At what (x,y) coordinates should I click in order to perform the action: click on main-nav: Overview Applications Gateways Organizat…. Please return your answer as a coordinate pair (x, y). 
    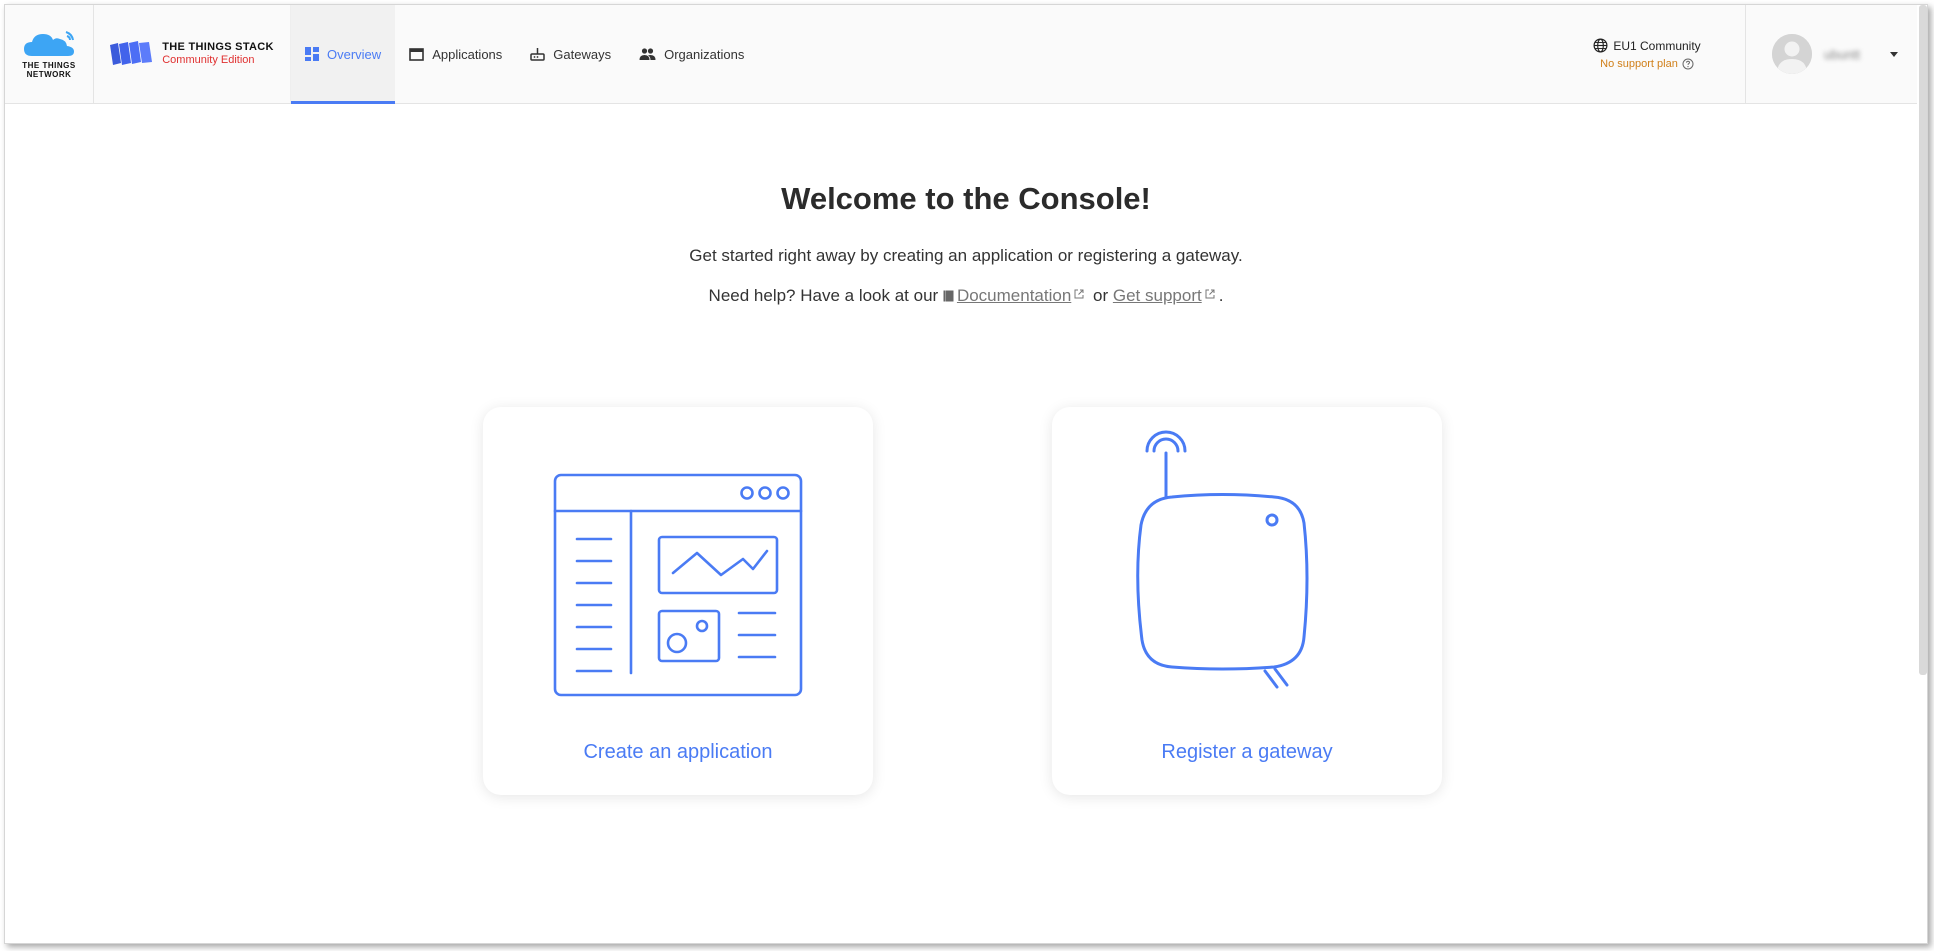
    Looking at the image, I should click on (524, 54).